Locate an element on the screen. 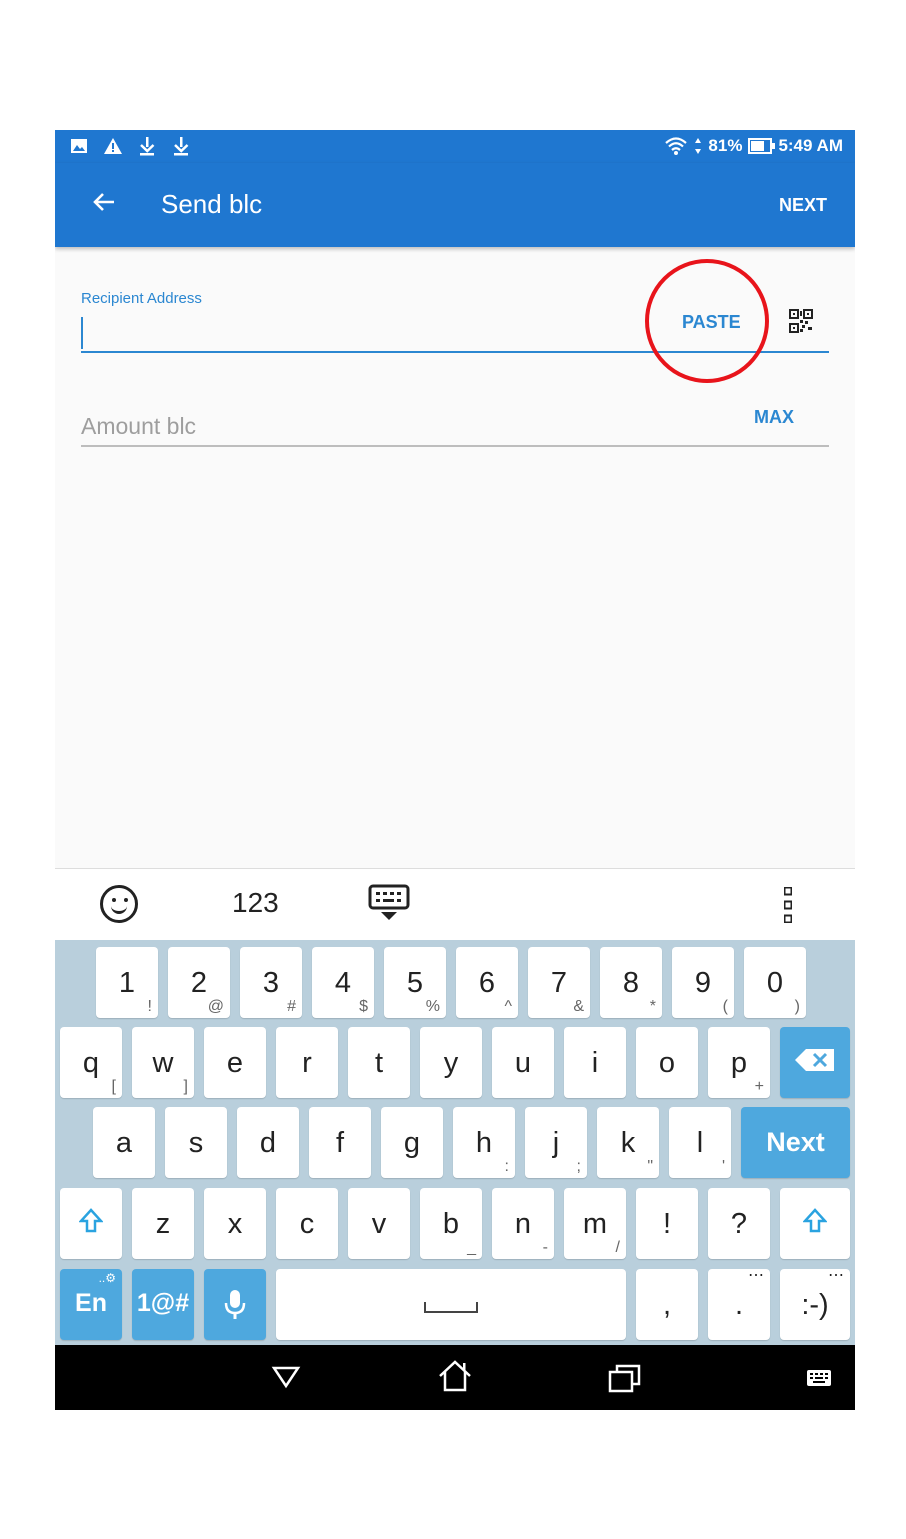 This screenshot has height=1539, width=906. key-h-label: h is located at coordinates (484, 1143).